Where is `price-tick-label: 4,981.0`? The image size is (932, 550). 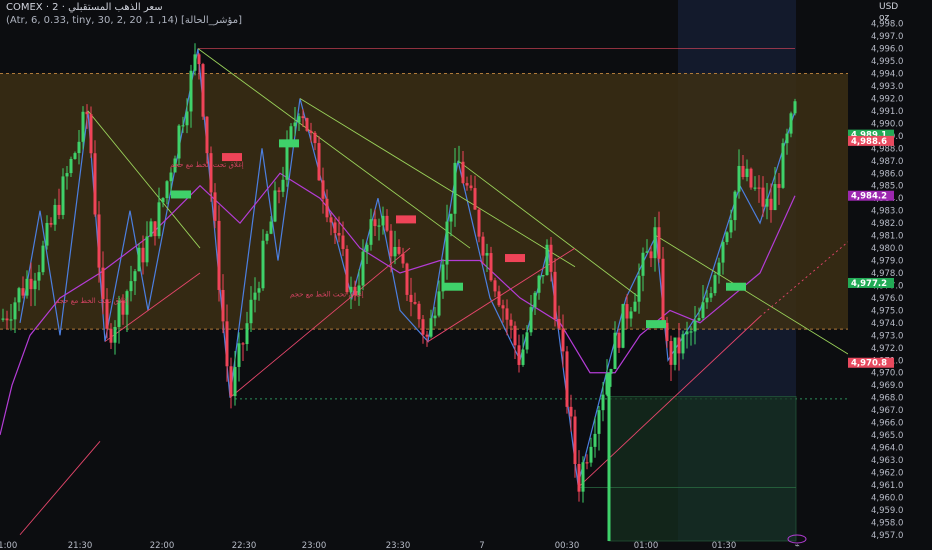
price-tick-label: 4,981.0 is located at coordinates (887, 237).